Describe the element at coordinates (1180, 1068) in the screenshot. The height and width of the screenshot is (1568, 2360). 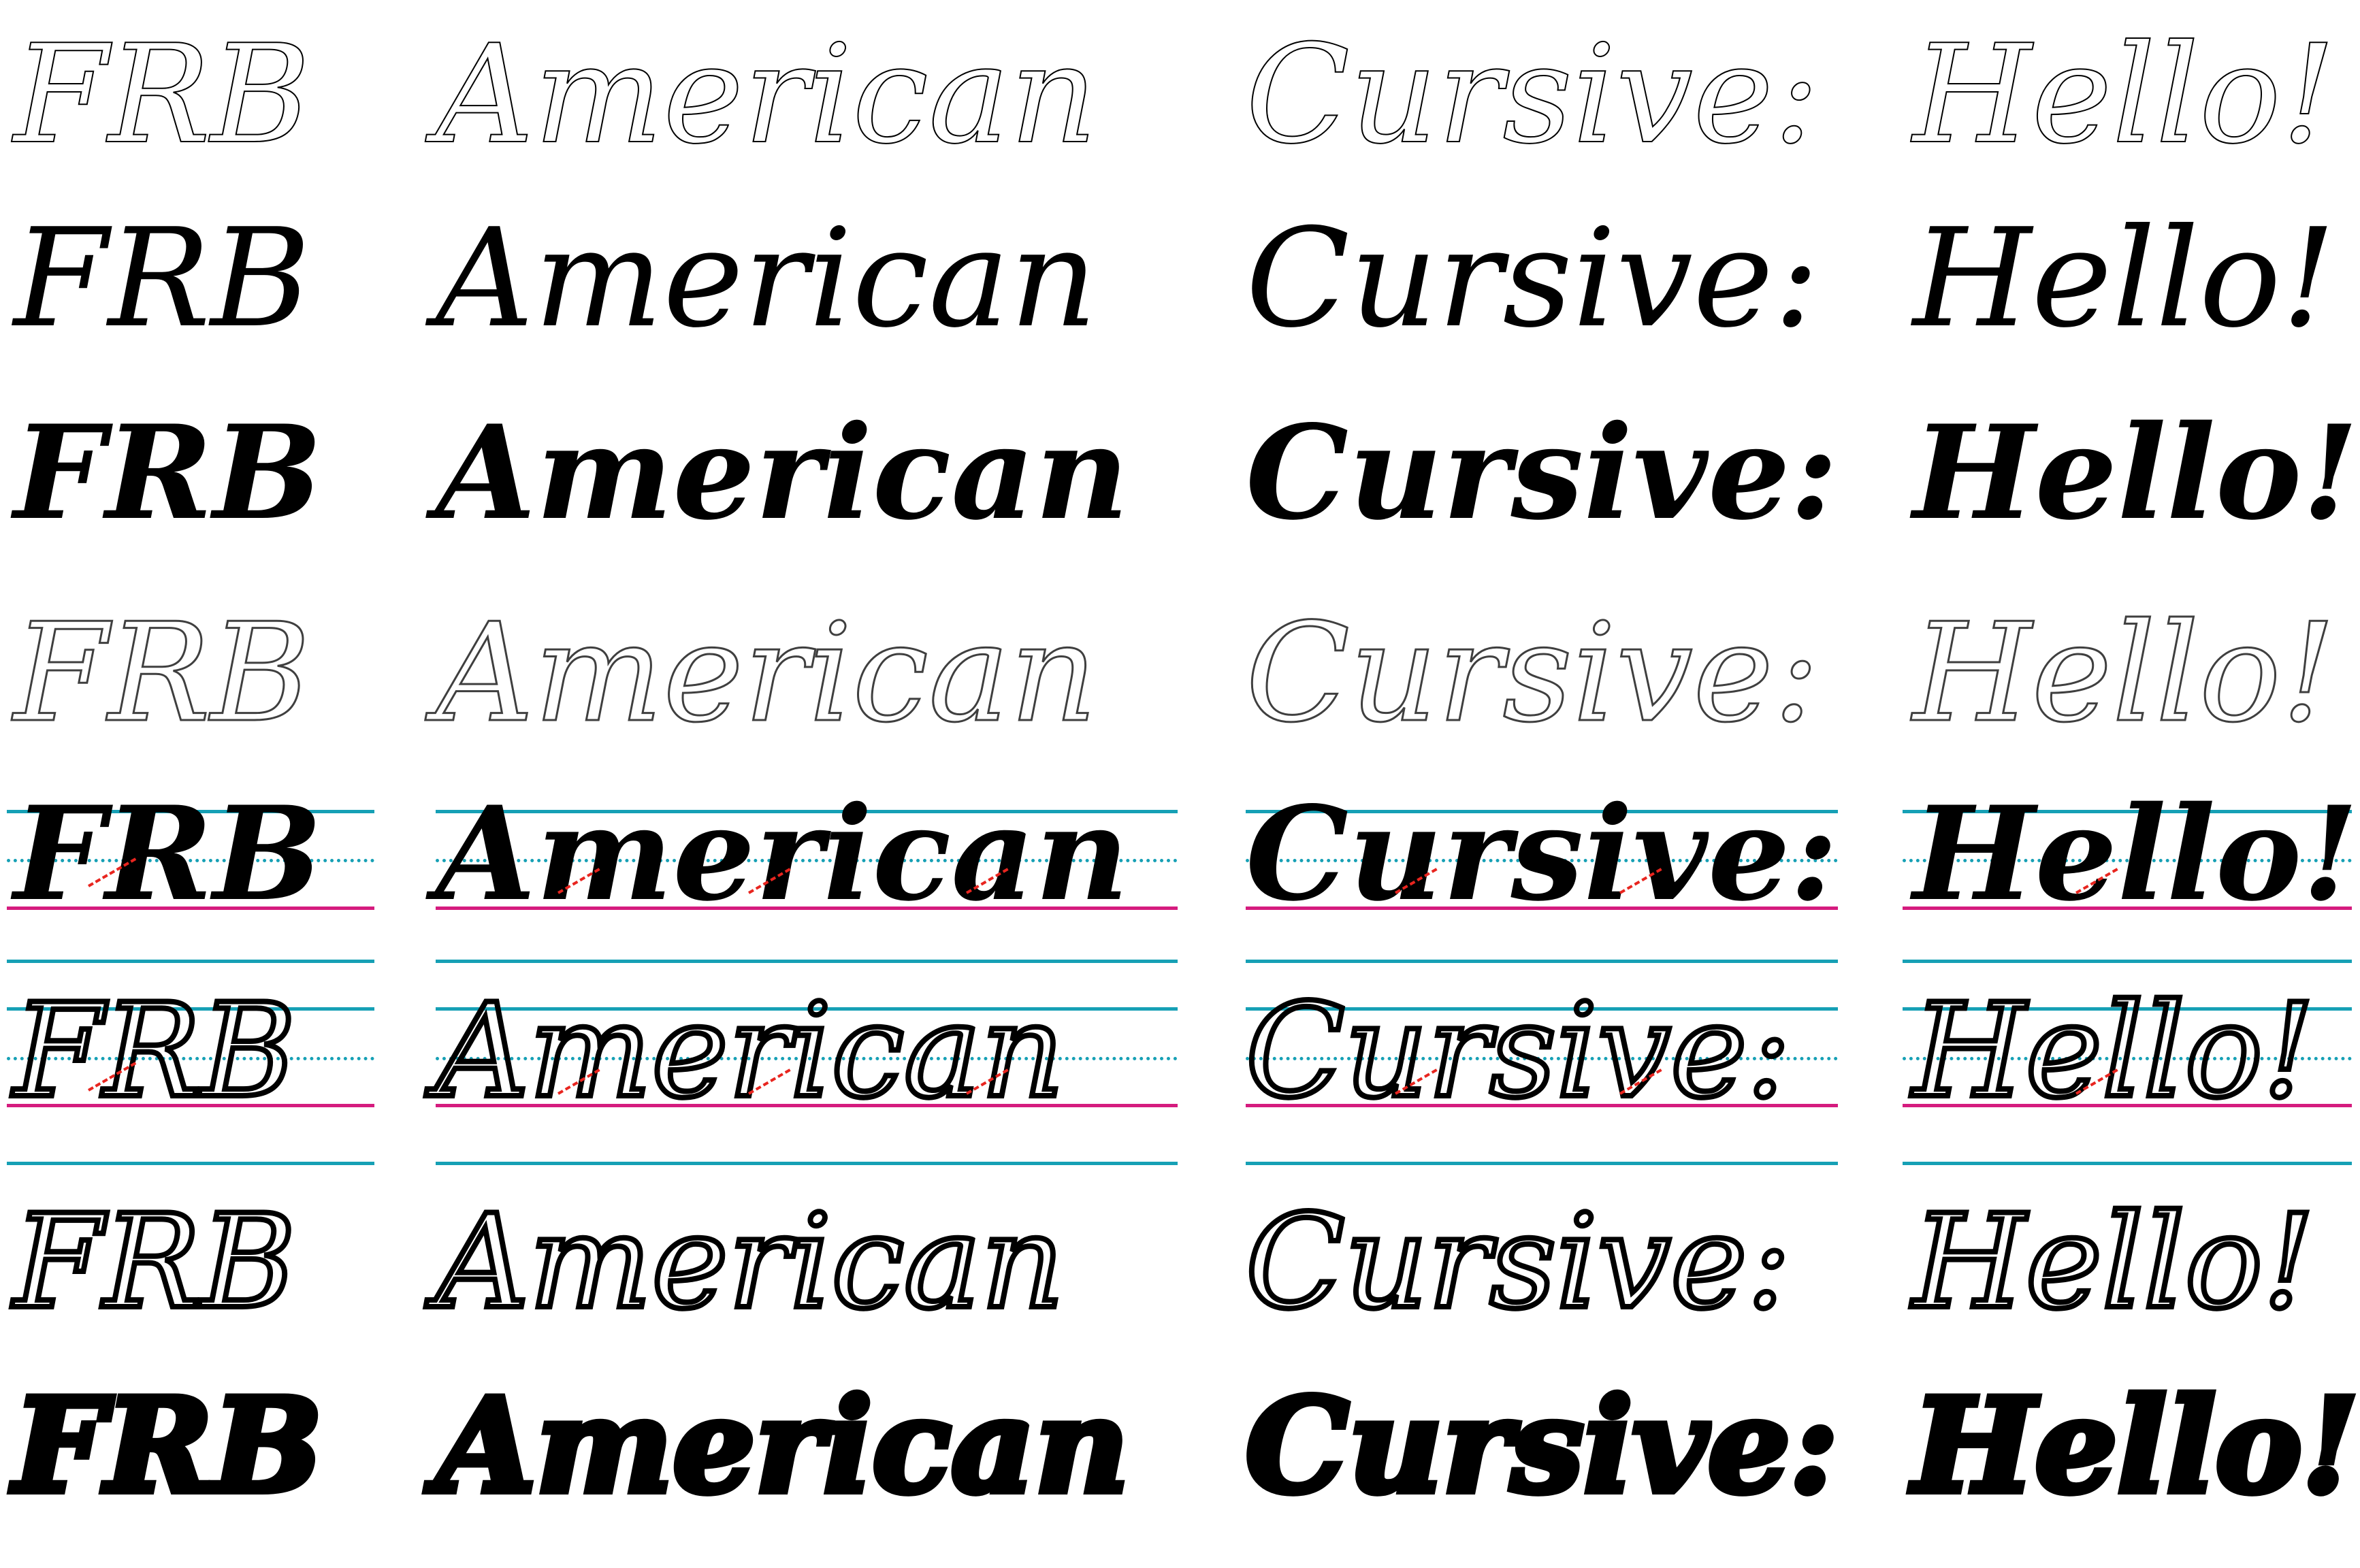
I see `specimen-row-guided-dotted: FRB American Cursive: Hello!` at that location.